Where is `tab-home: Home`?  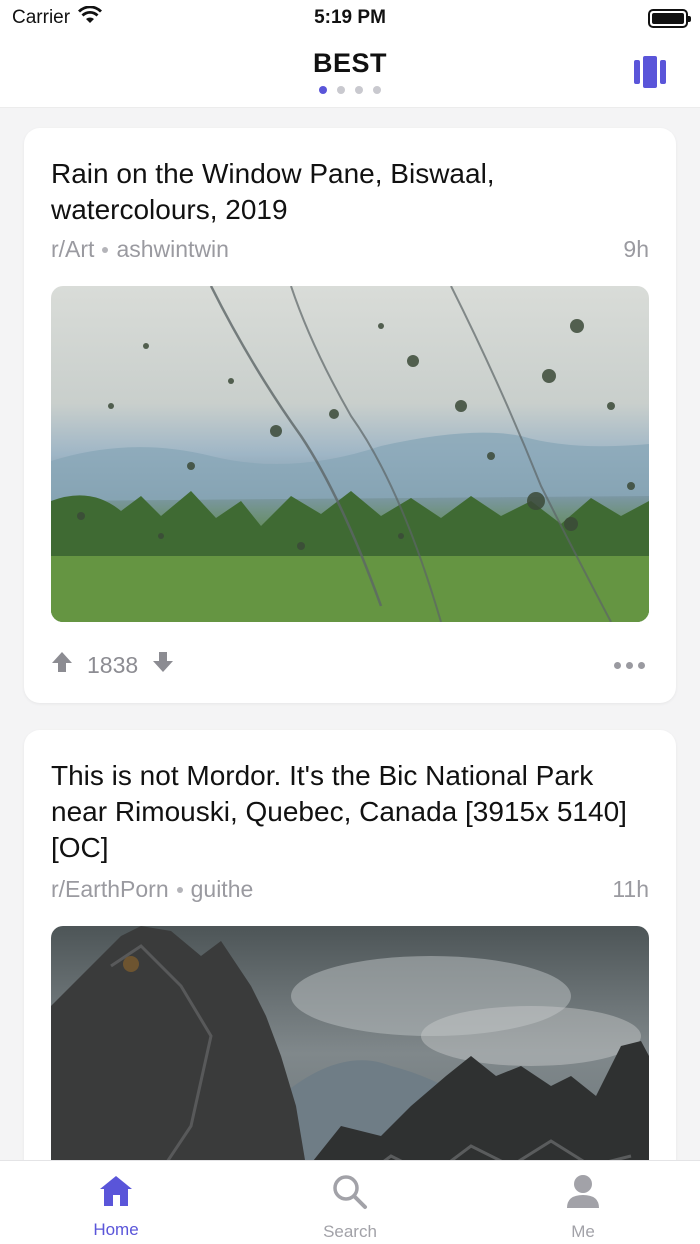
tab-home: Home is located at coordinates (116, 1202).